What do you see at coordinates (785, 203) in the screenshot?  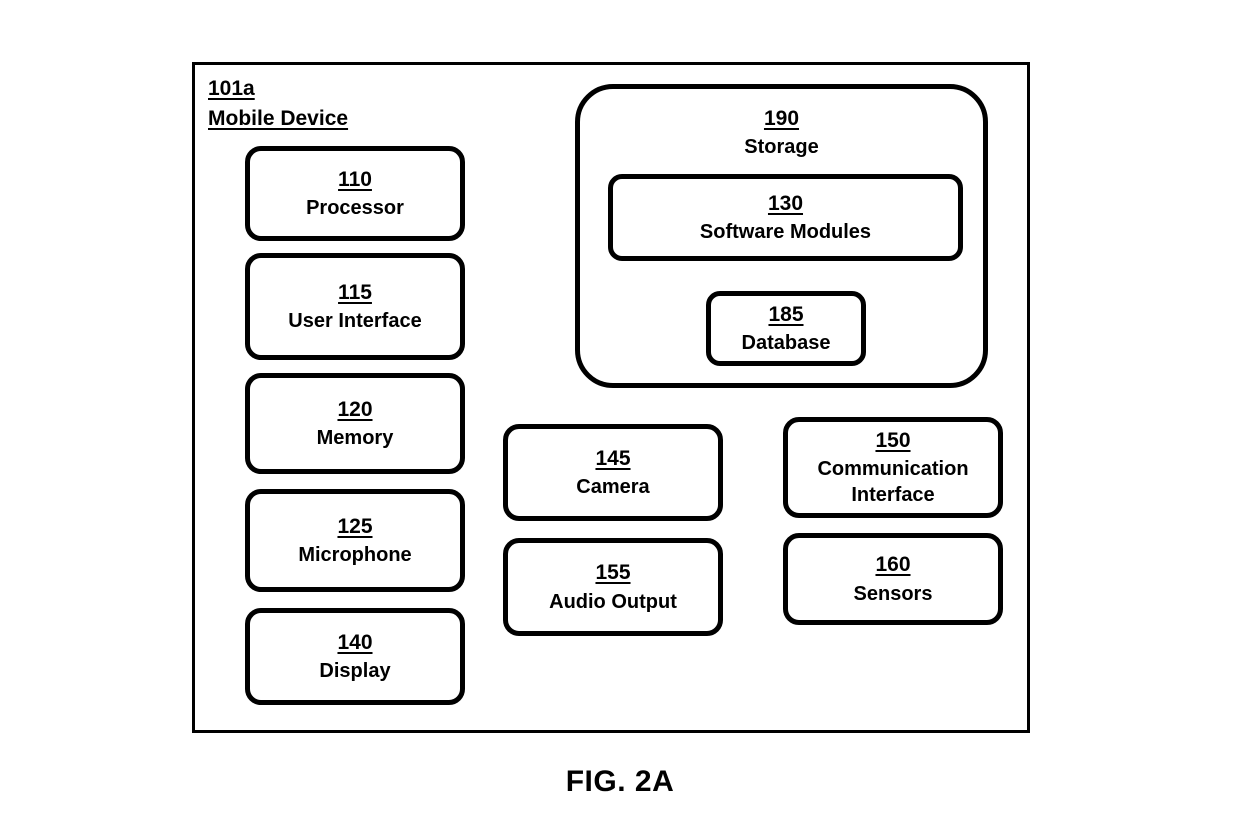 I see `software-modules-ref: 130` at bounding box center [785, 203].